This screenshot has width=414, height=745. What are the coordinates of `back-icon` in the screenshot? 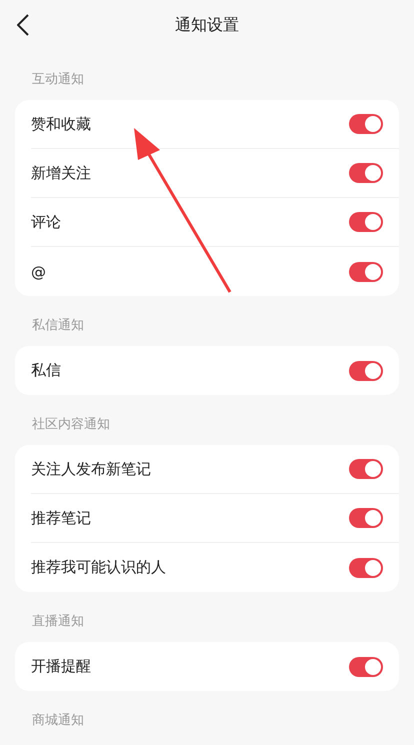 It's located at (23, 25).